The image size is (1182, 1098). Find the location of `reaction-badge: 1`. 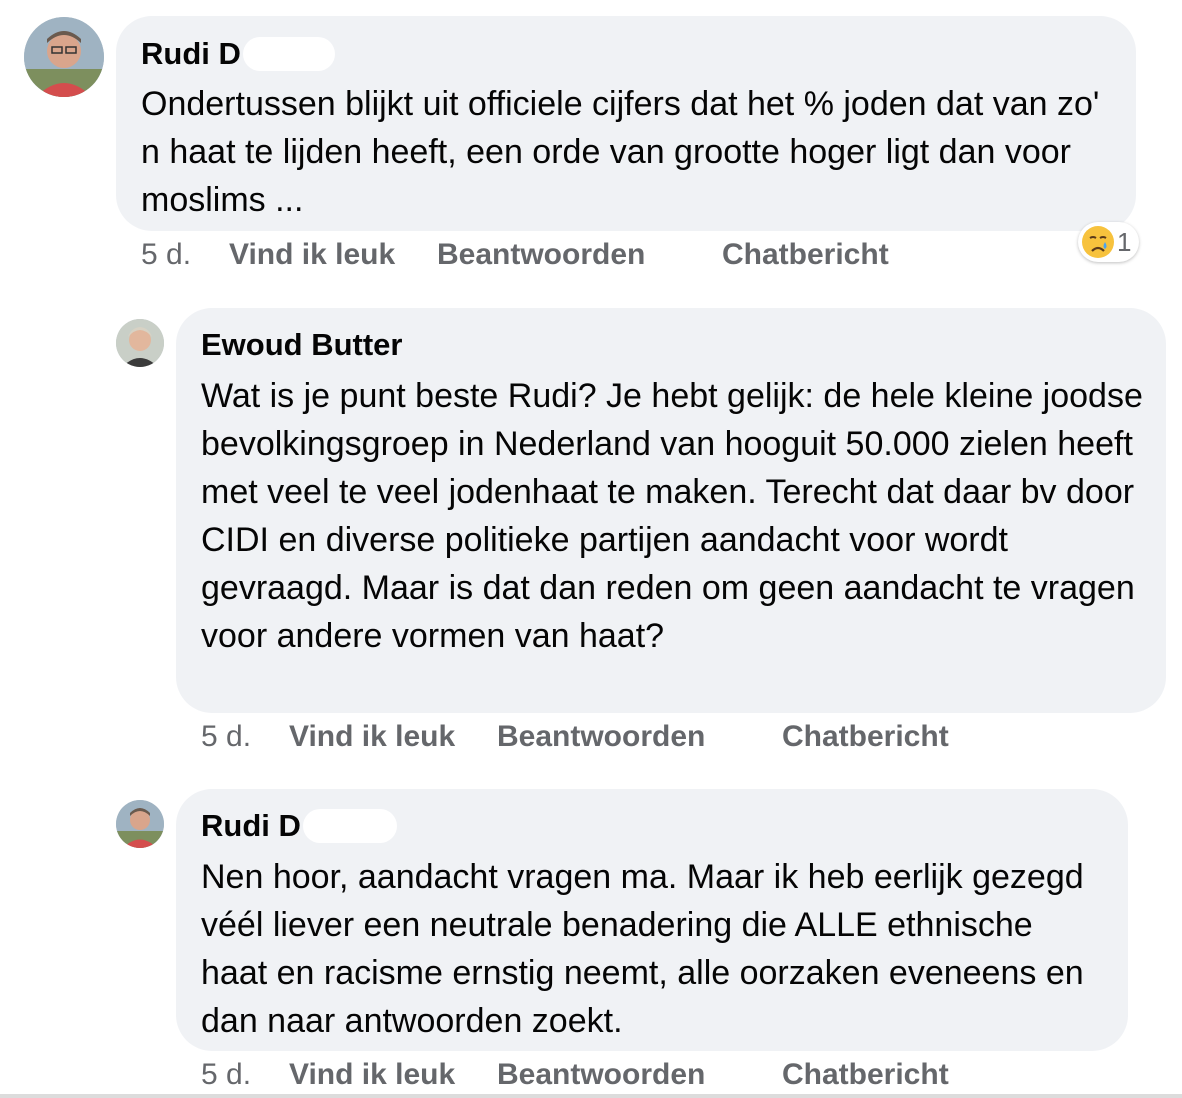

reaction-badge: 1 is located at coordinates (1109, 242).